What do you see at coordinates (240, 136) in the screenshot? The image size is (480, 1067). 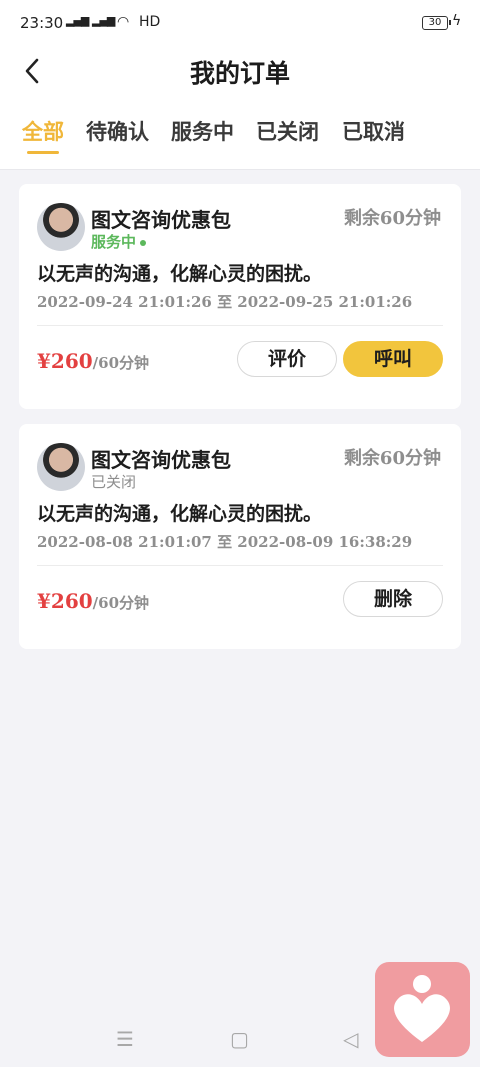 I see `order-tabs: 全部 待确认 服务中 已关闭 已取消` at bounding box center [240, 136].